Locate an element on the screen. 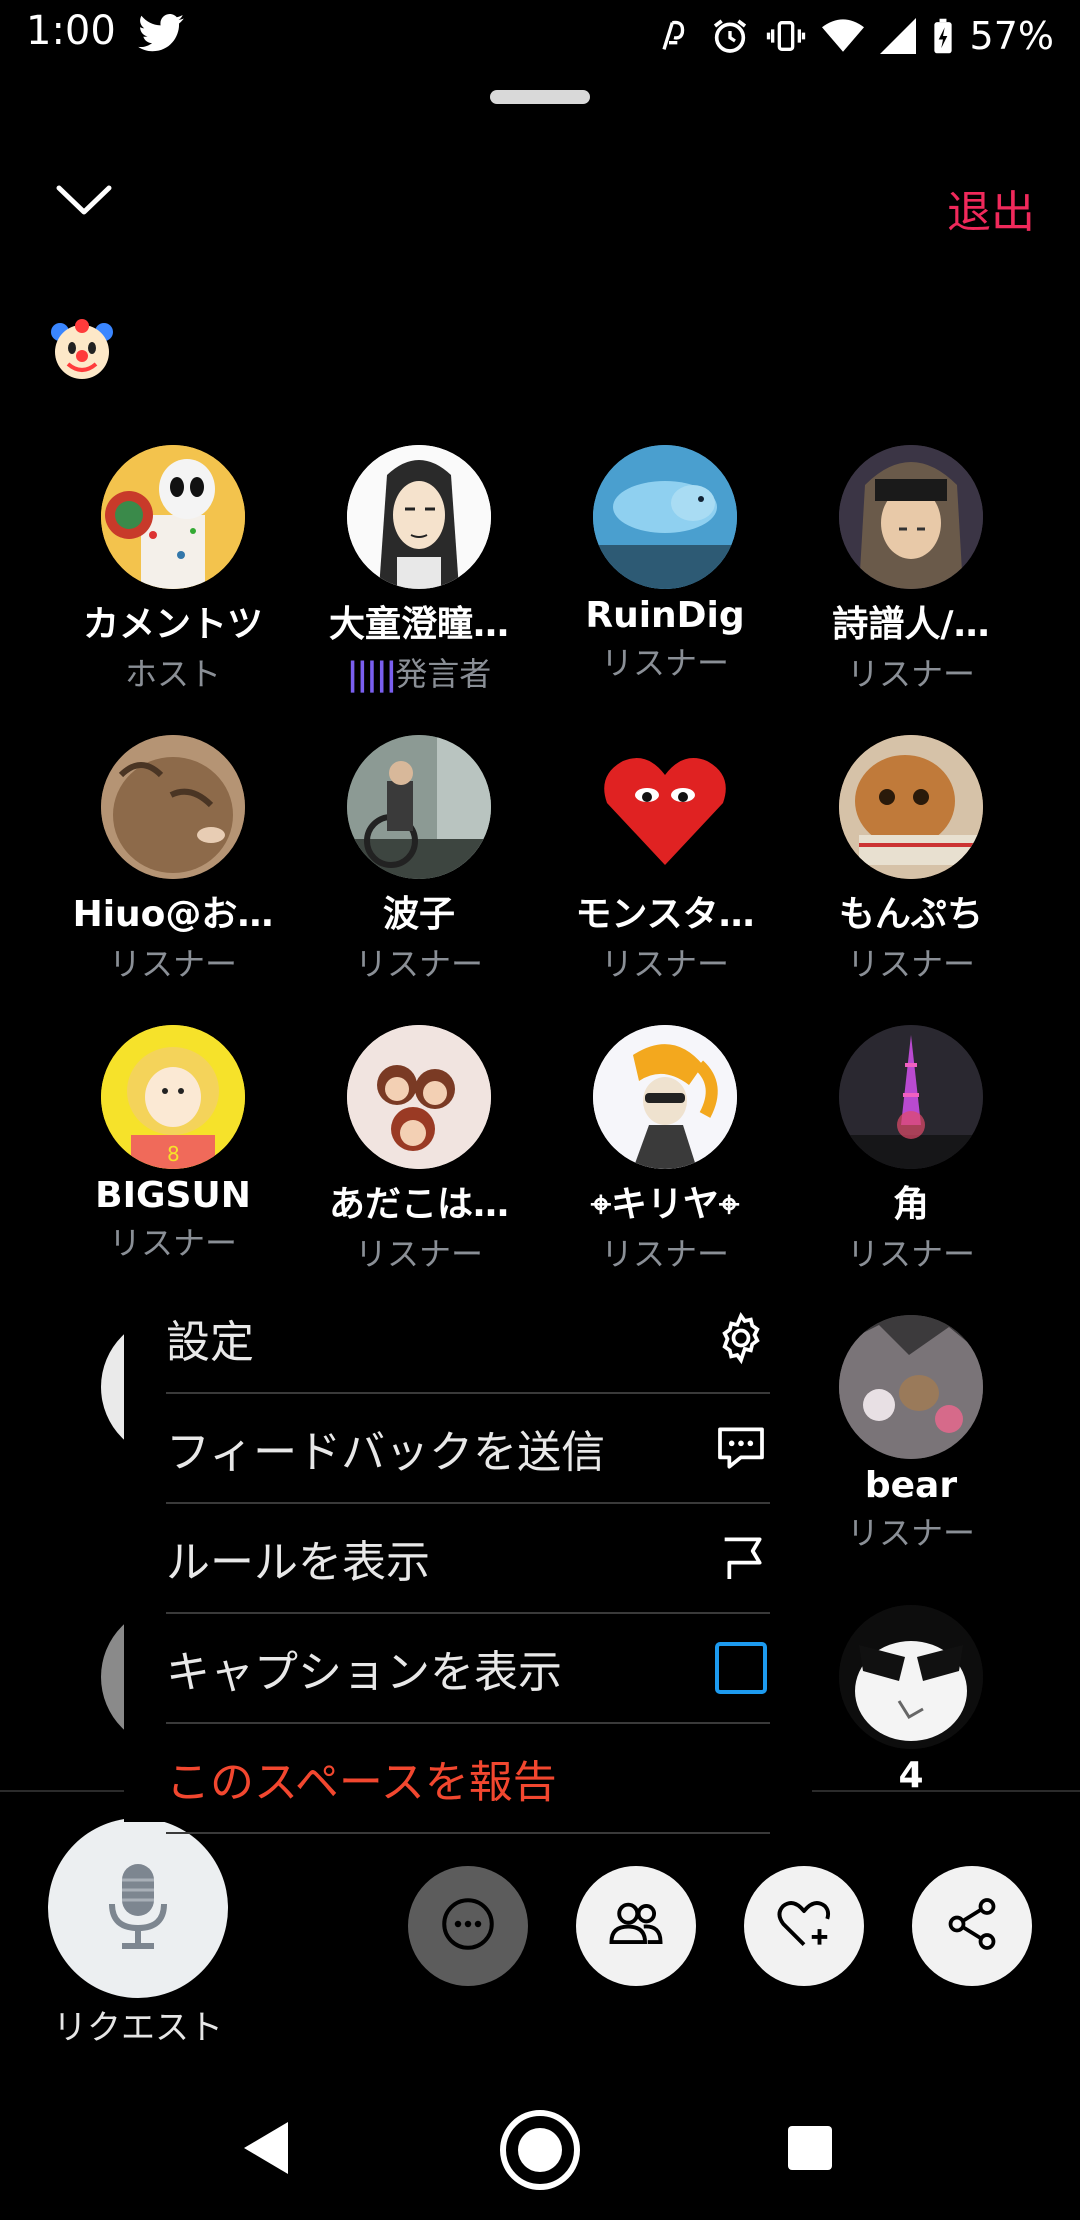  status-icons: 57% is located at coordinates (854, 36).